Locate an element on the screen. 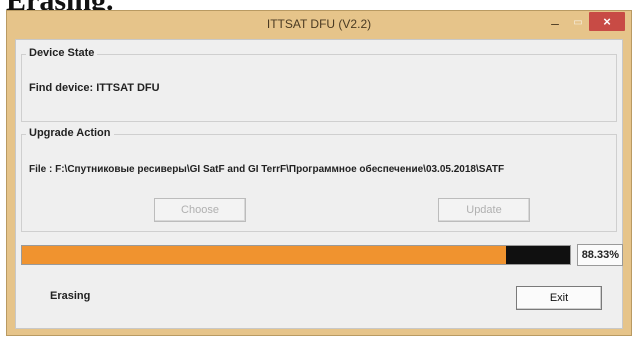 The image size is (644, 338). status-text: Erasing is located at coordinates (70, 296).